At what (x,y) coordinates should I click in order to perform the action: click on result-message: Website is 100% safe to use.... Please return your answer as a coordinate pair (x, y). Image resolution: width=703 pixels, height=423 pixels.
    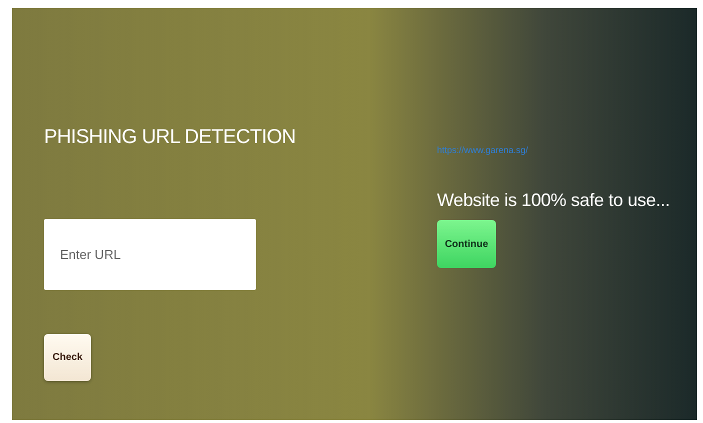
    Looking at the image, I should click on (553, 200).